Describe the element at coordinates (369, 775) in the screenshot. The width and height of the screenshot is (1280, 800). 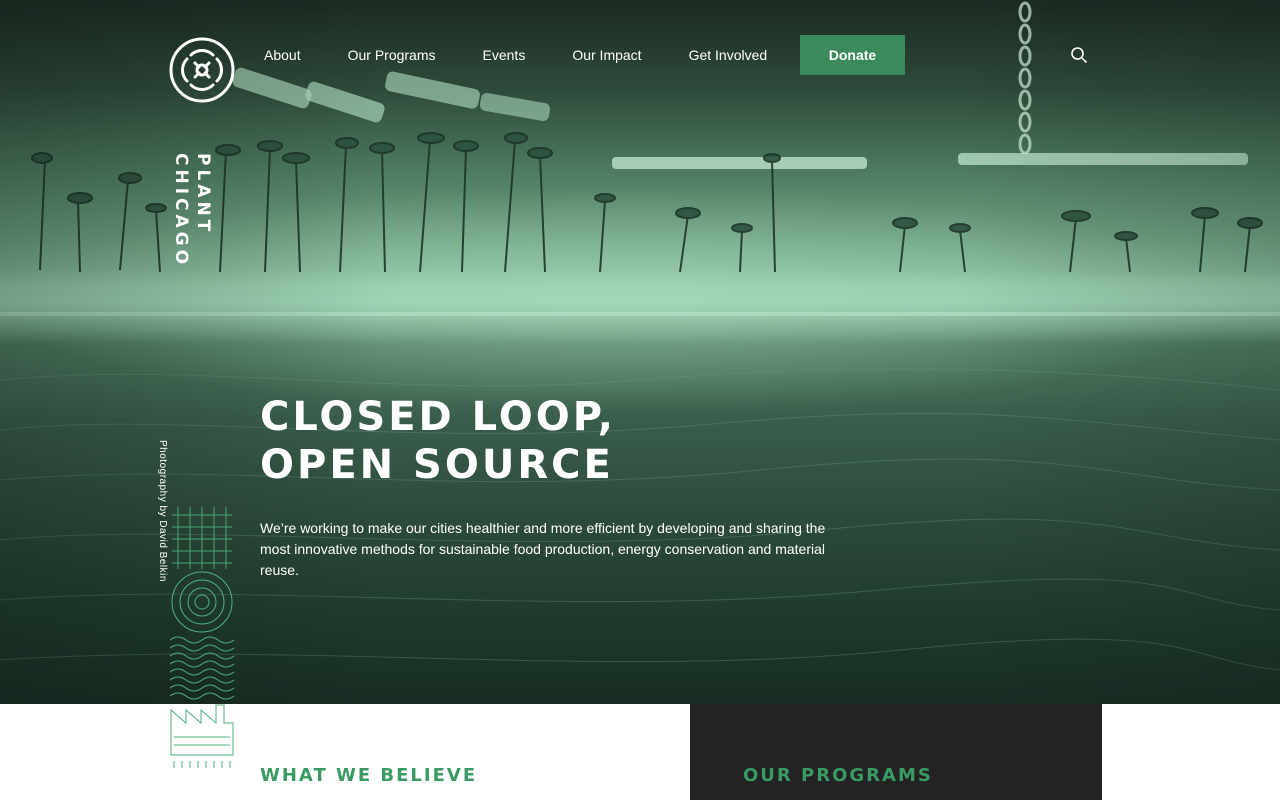
I see `what-we-believe-heading: WHAT WE BELIEVE` at that location.